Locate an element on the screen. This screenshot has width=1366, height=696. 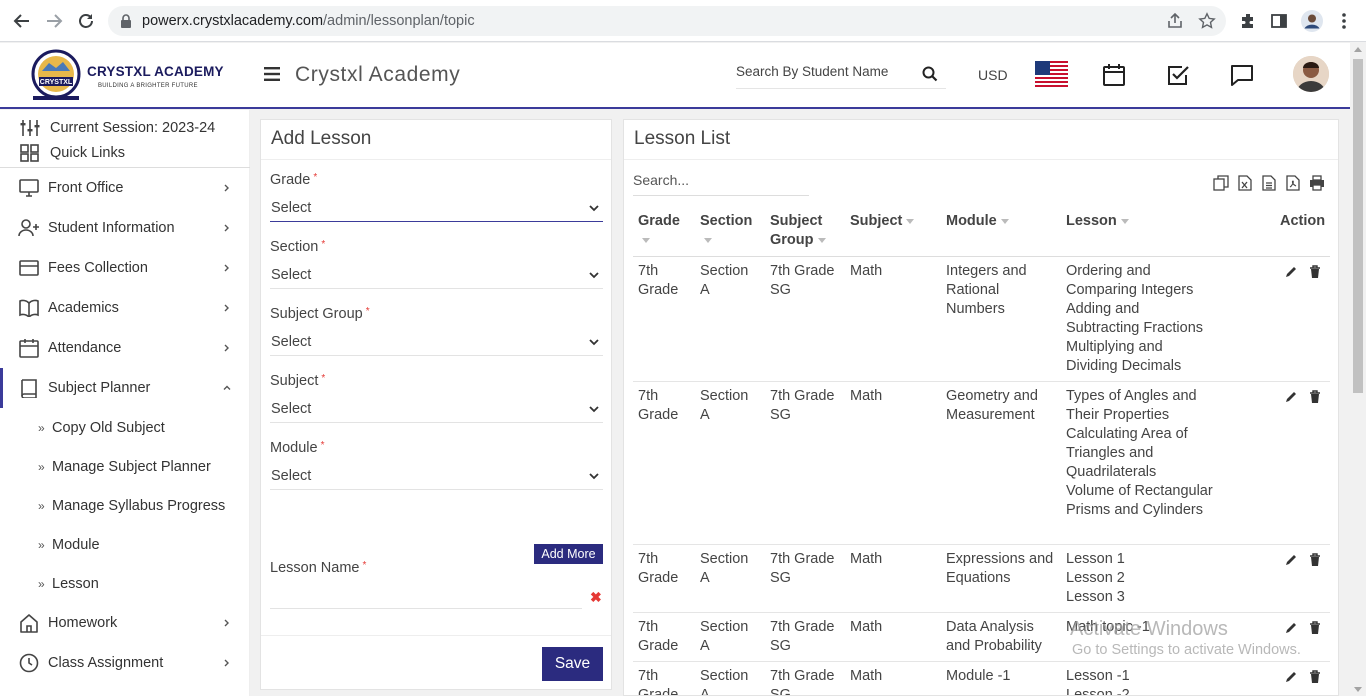
task-checkbox-icon is located at coordinates (1178, 75).